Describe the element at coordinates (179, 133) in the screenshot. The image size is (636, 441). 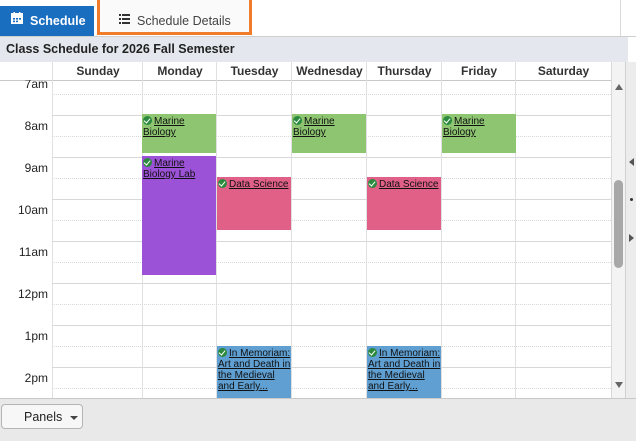
I see `event-marine-biology-monday: Marine Biology` at that location.